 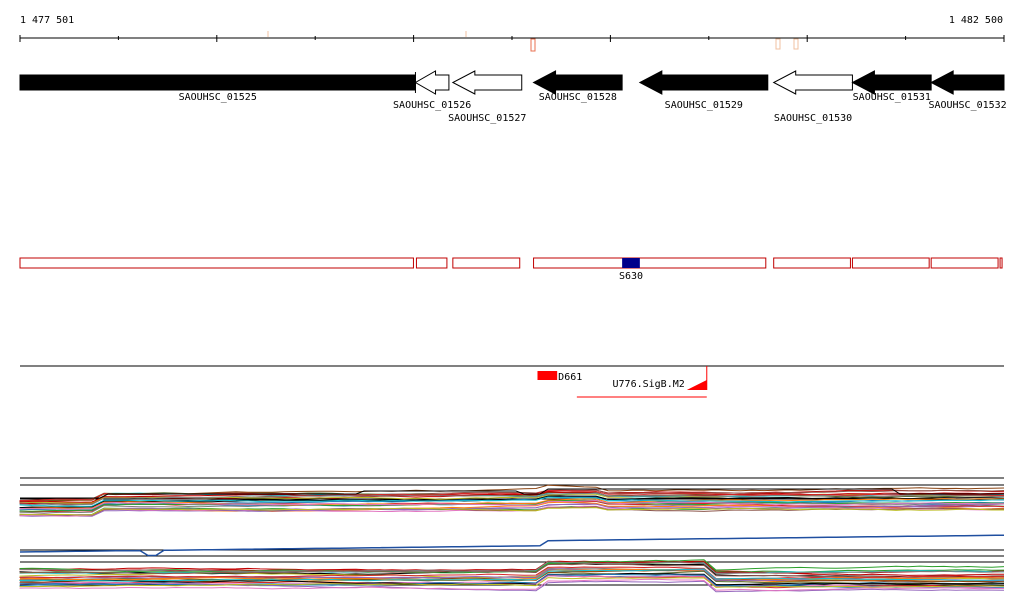 I want to click on gene-label: SAOUHSC_01531, so click(x=892, y=97).